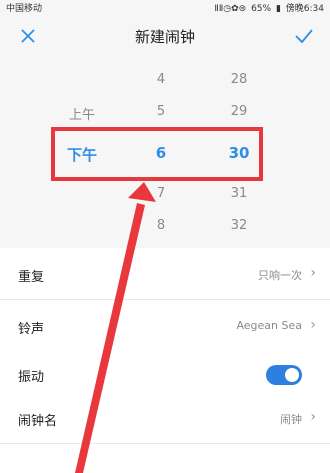  I want to click on alarm-name-row: 闹钟名 闹钟 ›, so click(165, 419).